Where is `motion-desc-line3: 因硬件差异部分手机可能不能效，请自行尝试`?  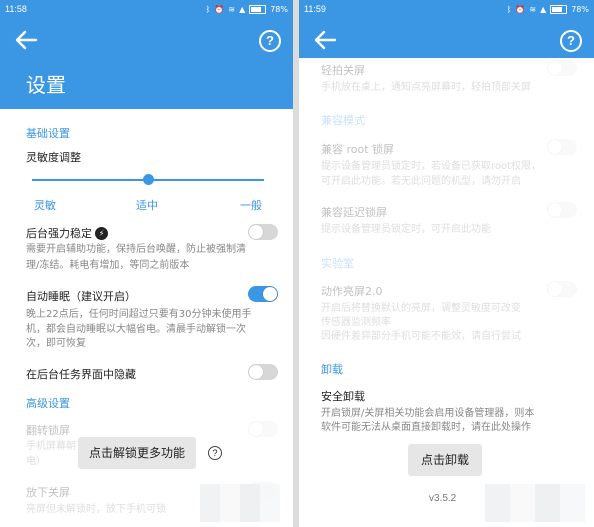 motion-desc-line3: 因硬件差异部分手机可能不能效，请自行尝试 is located at coordinates (421, 336).